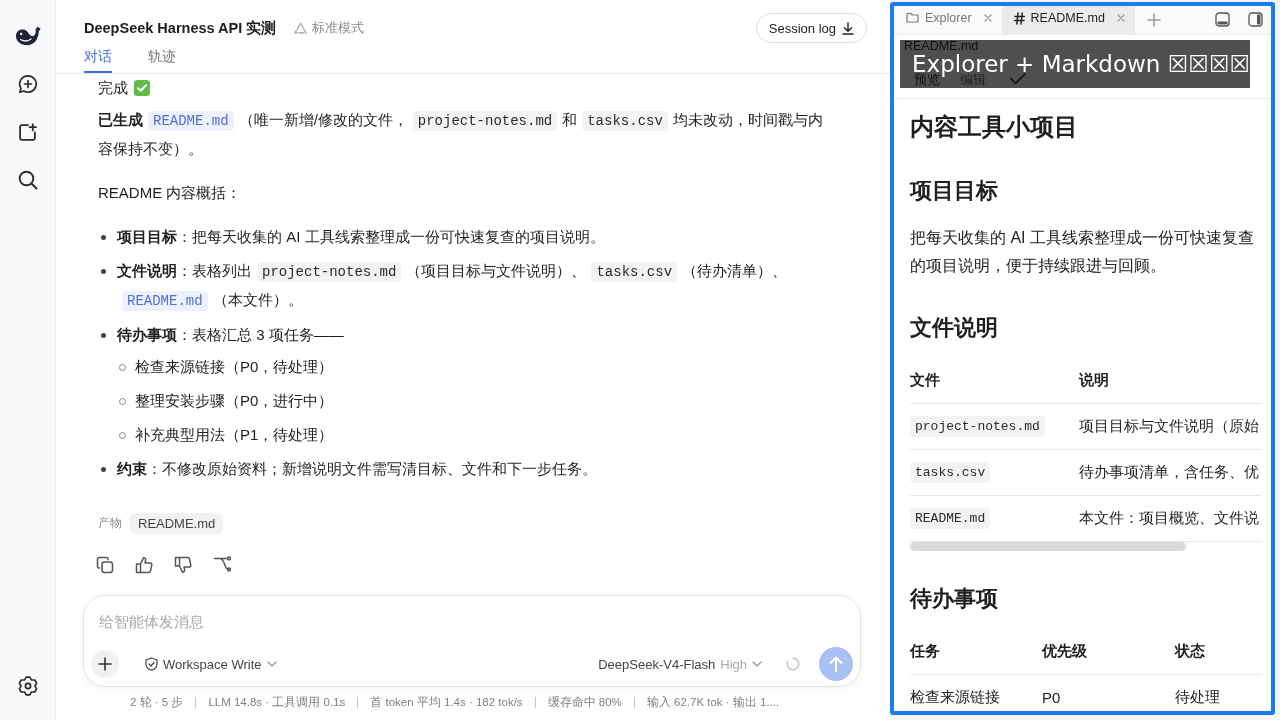 The height and width of the screenshot is (720, 1280). I want to click on stat-text: 2 轮 · 5 步, so click(157, 702).